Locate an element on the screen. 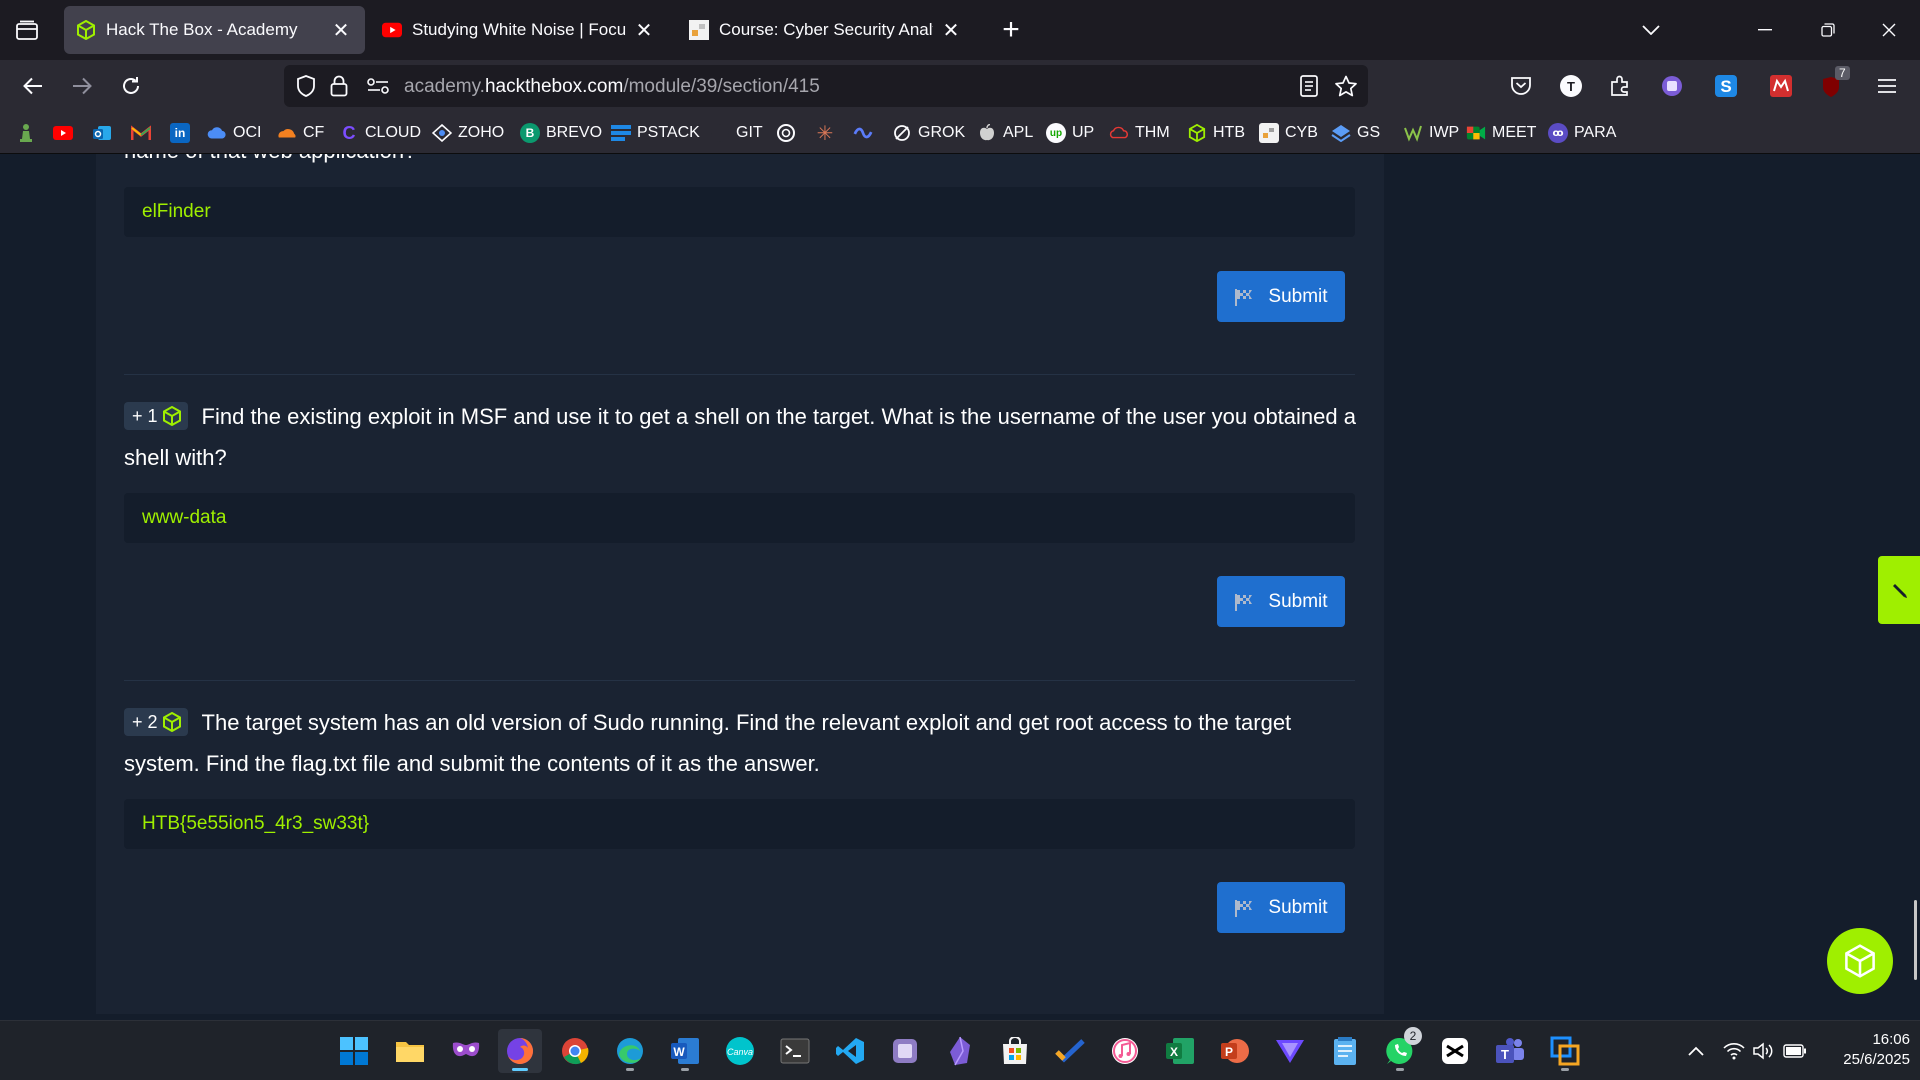  back-arrow-icon is located at coordinates (33, 86).